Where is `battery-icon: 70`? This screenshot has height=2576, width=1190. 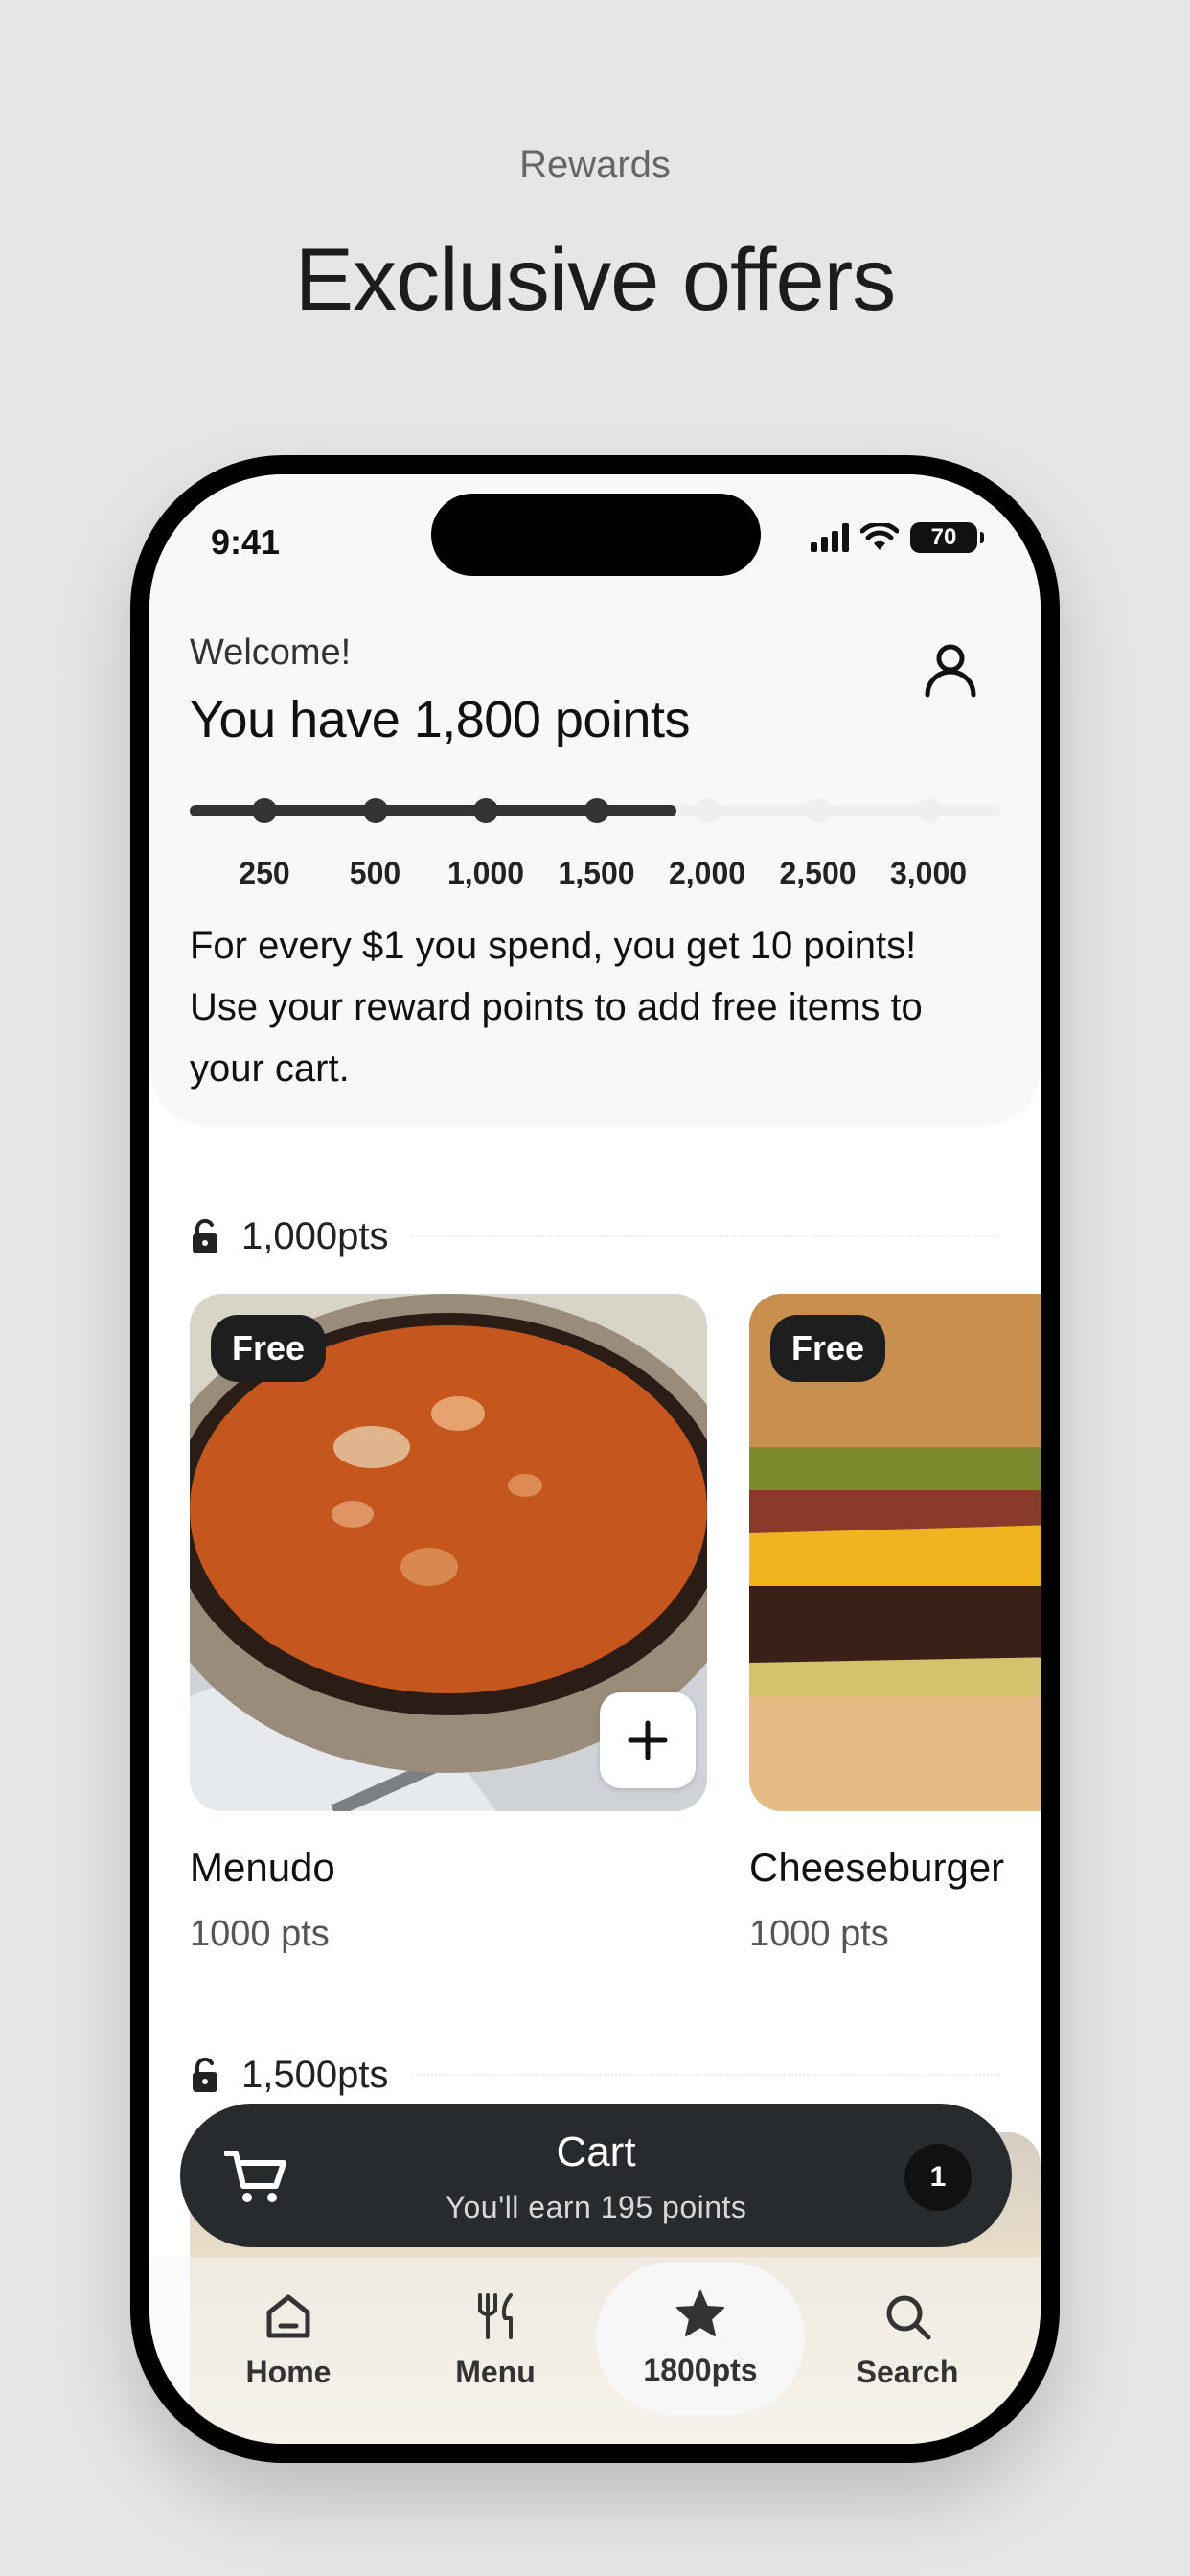
battery-icon: 70 is located at coordinates (947, 537).